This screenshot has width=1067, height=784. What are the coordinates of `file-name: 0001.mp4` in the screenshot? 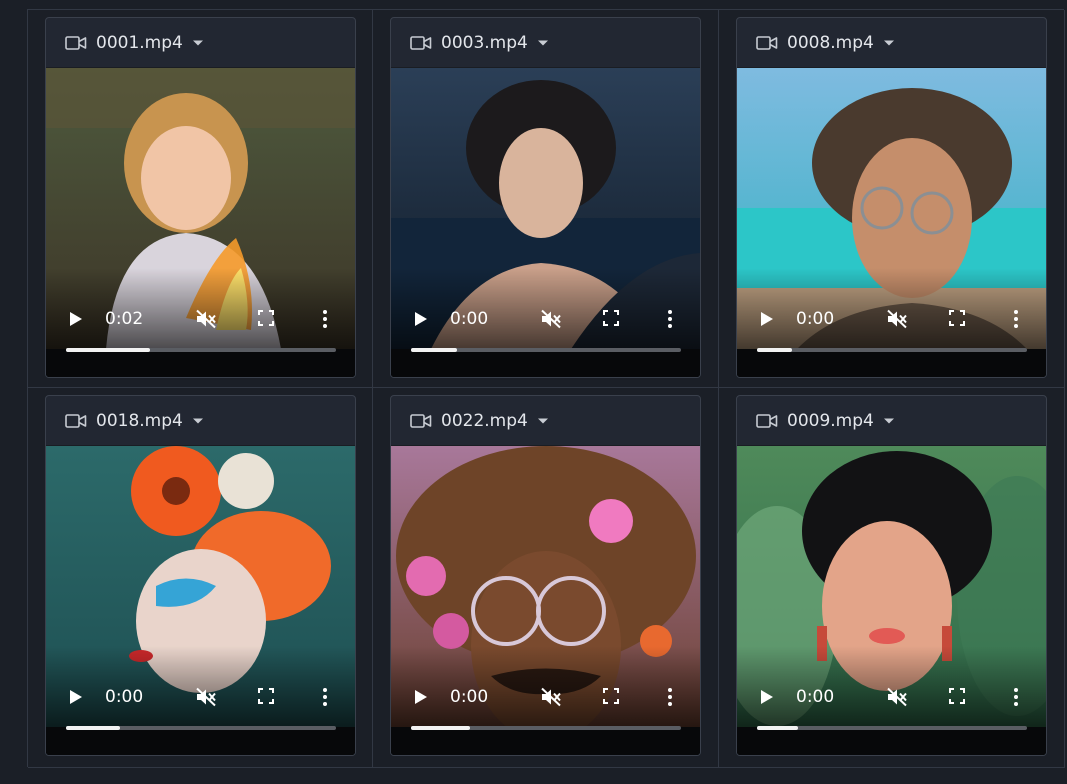 It's located at (139, 42).